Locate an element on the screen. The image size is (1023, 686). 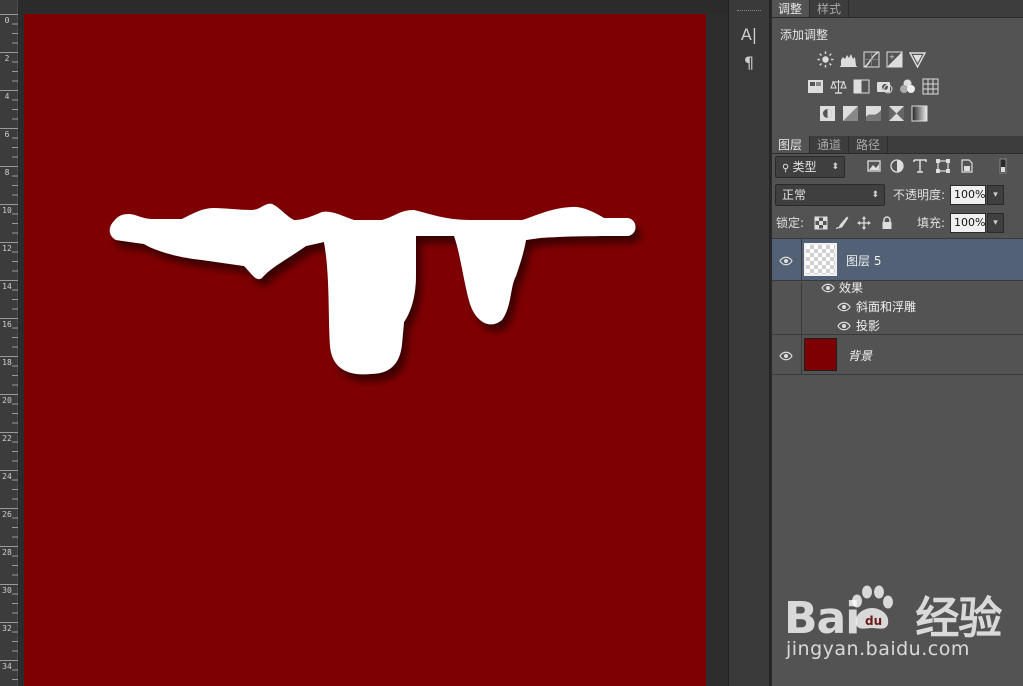
lock-pixels-icon is located at coordinates (842, 223).